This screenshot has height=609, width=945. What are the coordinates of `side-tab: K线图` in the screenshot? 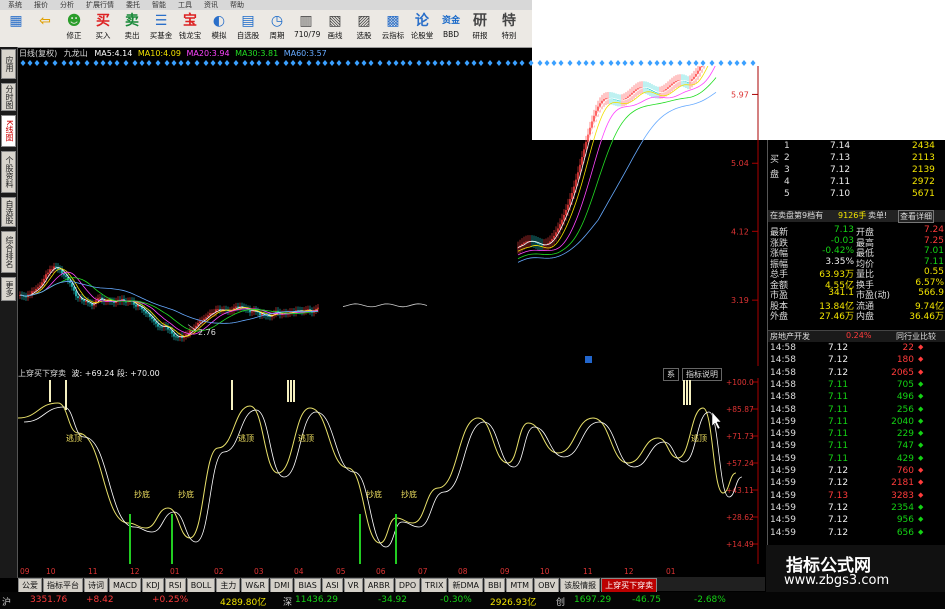 It's located at (8, 131).